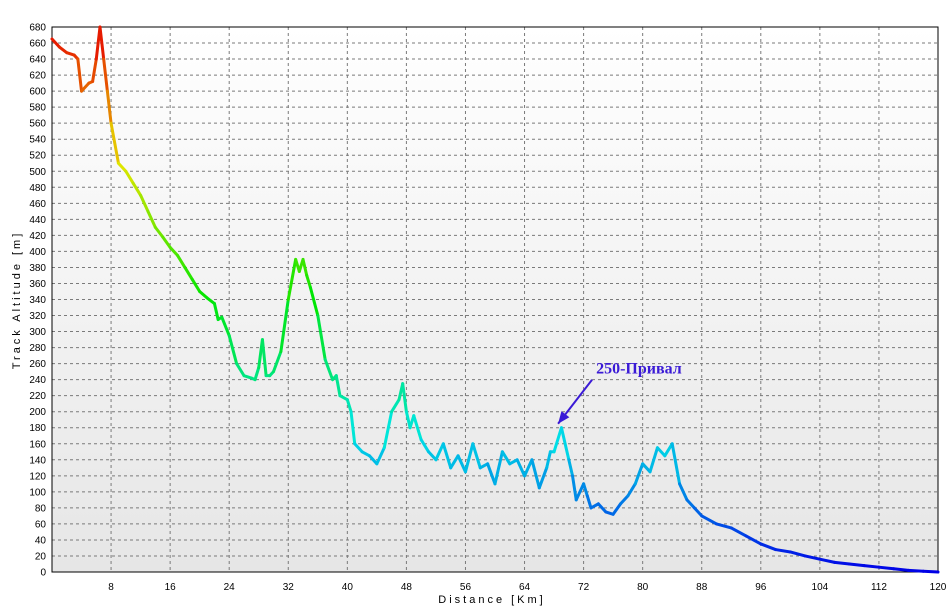 Image resolution: width=946 pixels, height=607 pixels. I want to click on x-tick-label: 16, so click(171, 587).